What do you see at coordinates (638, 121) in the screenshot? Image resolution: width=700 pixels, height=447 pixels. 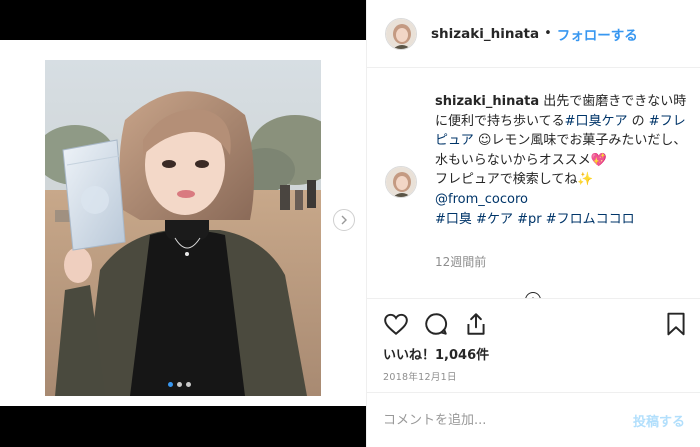 I see `caption-text-part: の` at bounding box center [638, 121].